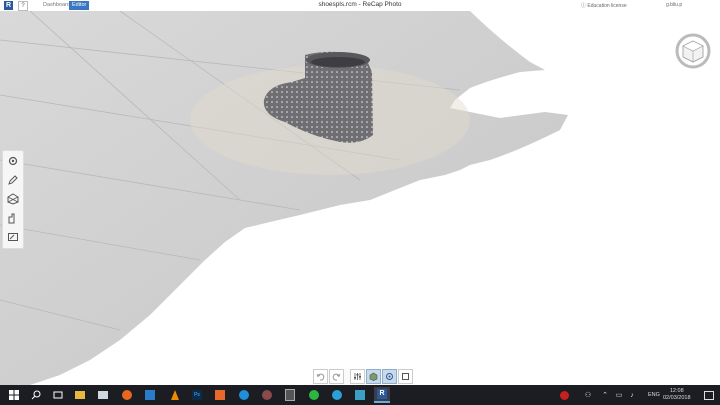  I want to click on tray-app-icon, so click(564, 395).